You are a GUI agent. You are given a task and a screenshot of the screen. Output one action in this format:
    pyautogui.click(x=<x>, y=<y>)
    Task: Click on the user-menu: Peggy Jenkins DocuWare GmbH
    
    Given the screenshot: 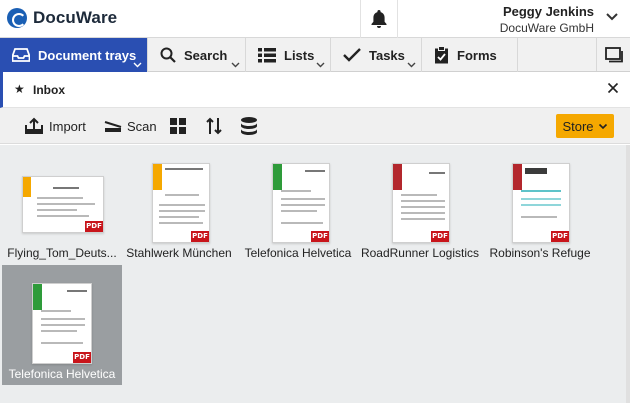 What is the action you would take?
    pyautogui.click(x=532, y=19)
    